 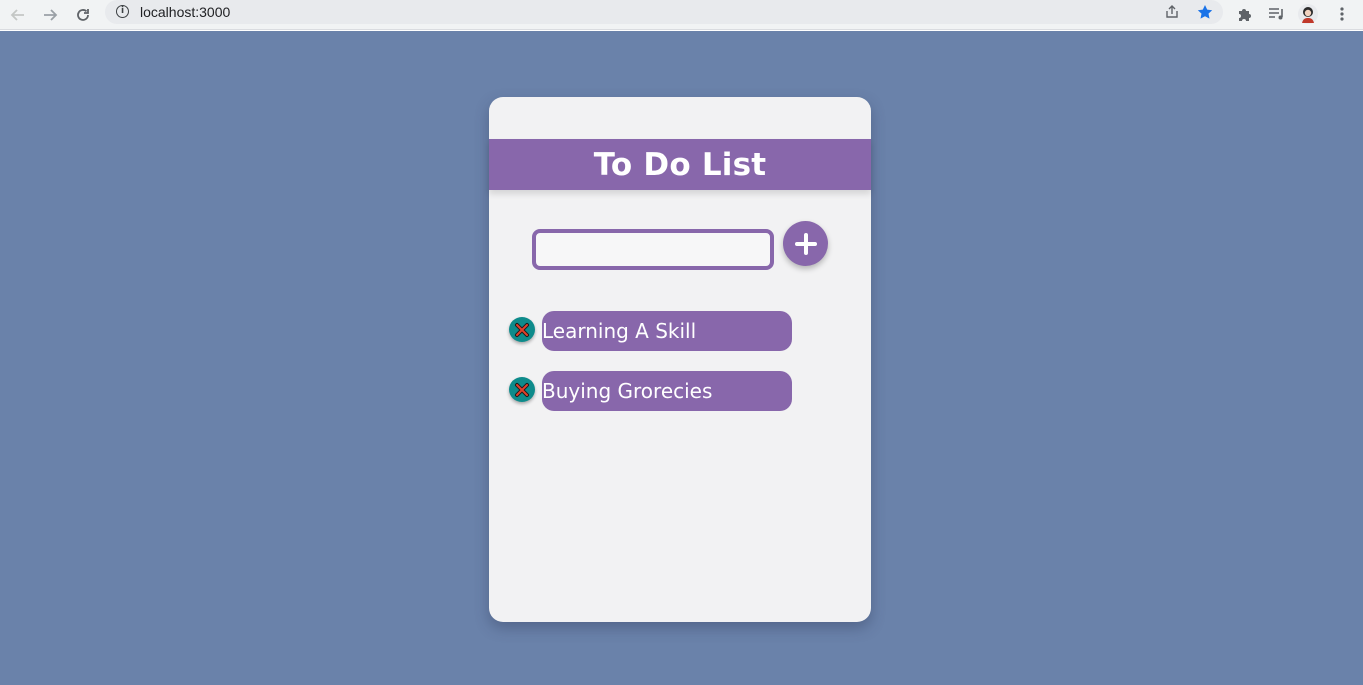 I want to click on reload-button, so click(x=83, y=15).